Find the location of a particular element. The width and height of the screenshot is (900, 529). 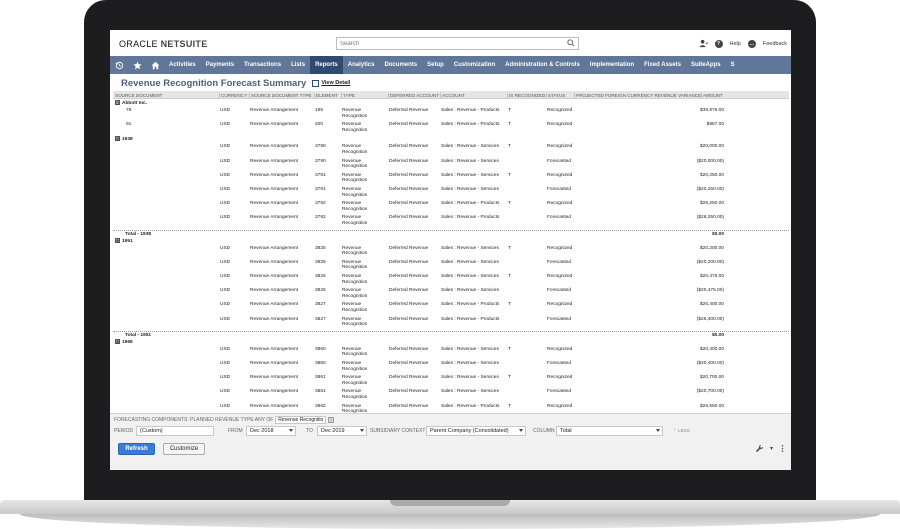

customize-button: Customize is located at coordinates (184, 449).